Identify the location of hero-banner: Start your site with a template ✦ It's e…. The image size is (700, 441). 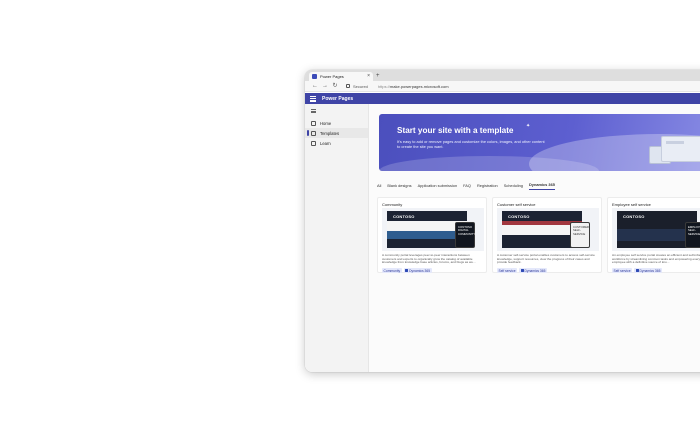
(539, 142).